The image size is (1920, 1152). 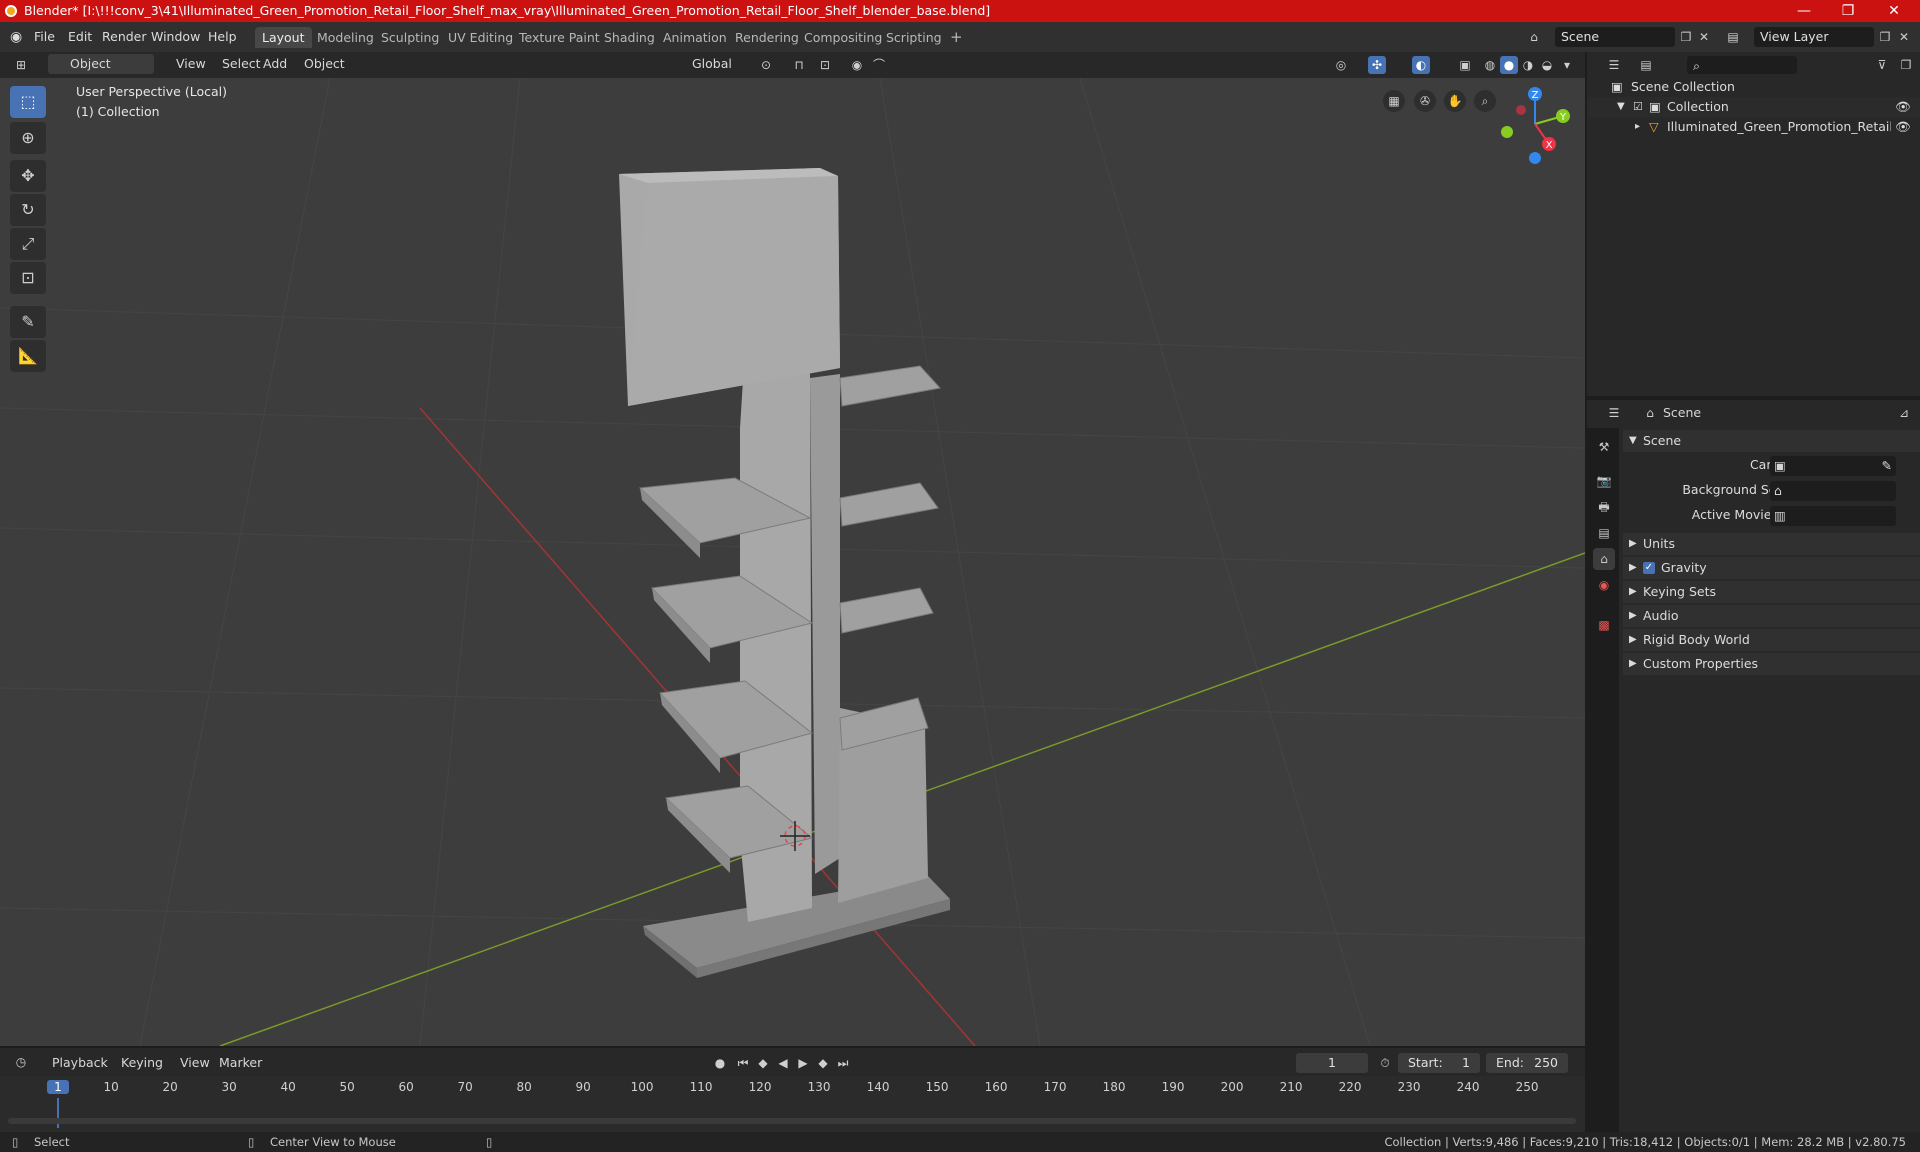 What do you see at coordinates (1882, 65) in the screenshot?
I see `filter-icon: ⊽` at bounding box center [1882, 65].